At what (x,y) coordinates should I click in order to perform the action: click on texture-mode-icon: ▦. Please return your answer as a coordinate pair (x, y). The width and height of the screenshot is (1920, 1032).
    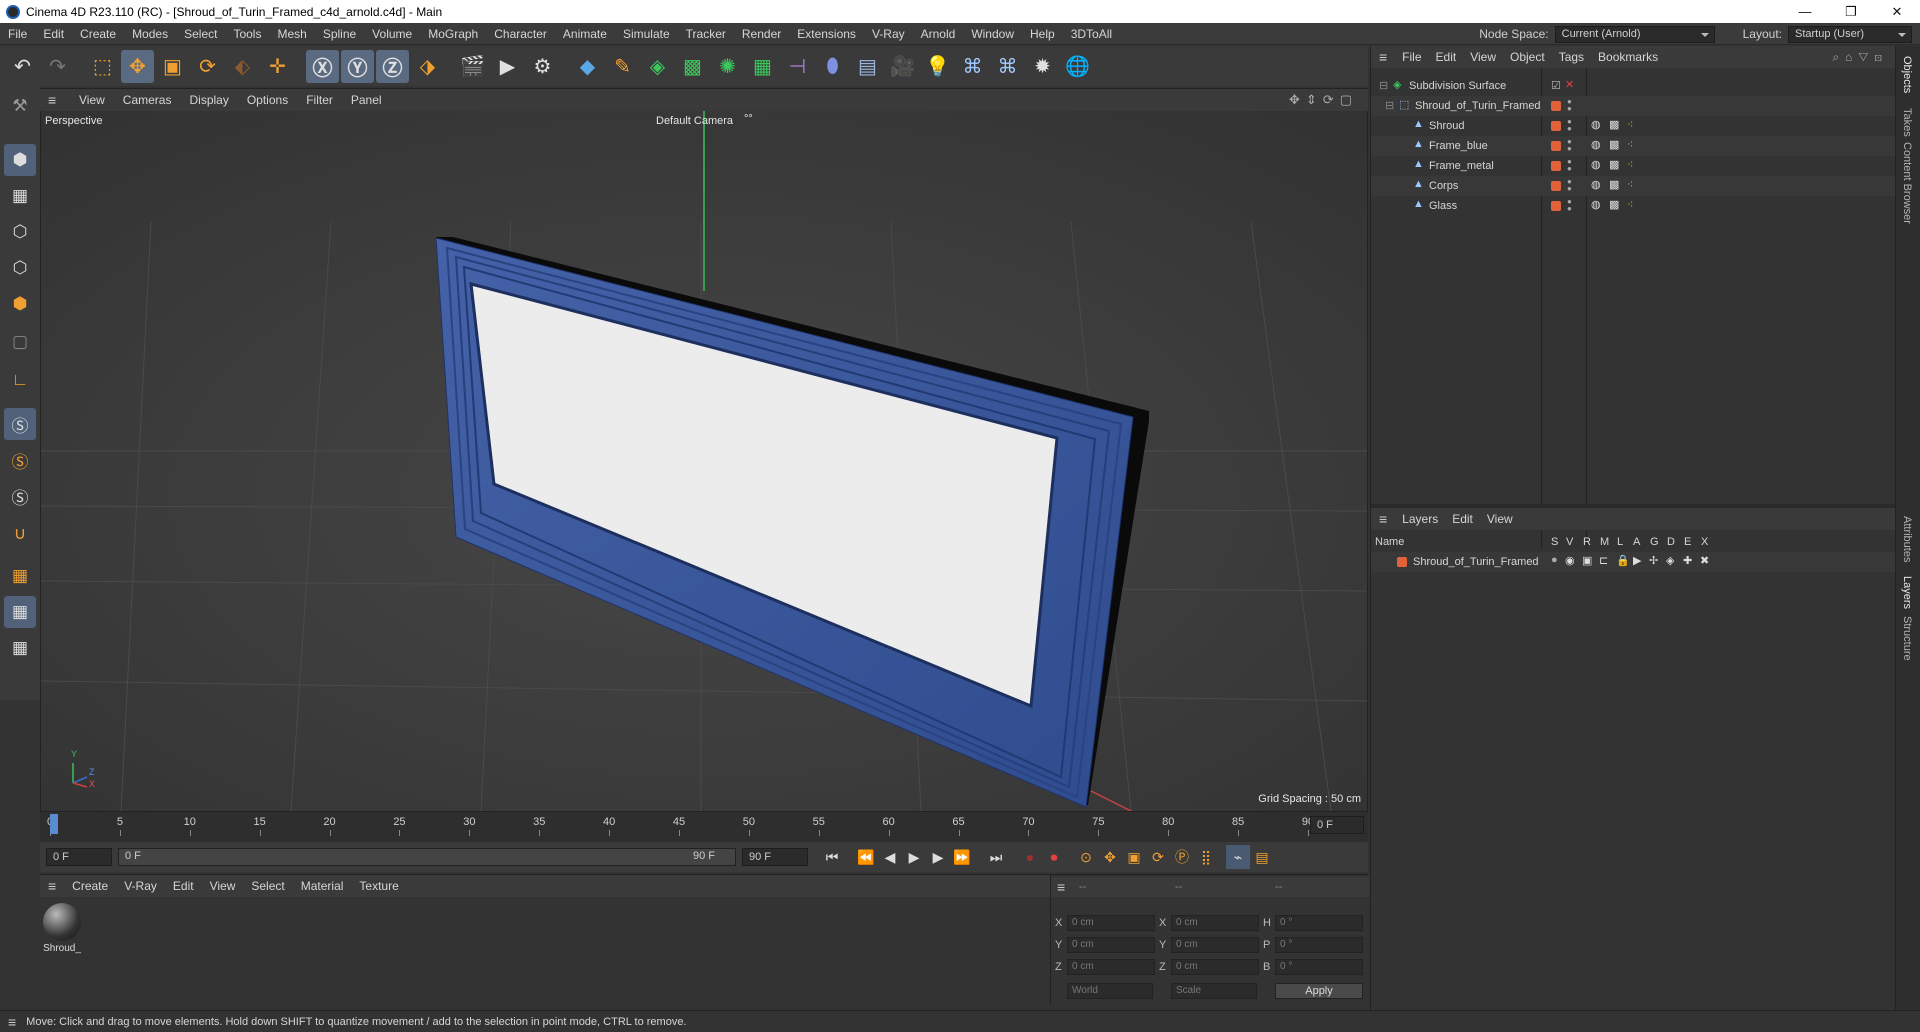
    Looking at the image, I should click on (20, 196).